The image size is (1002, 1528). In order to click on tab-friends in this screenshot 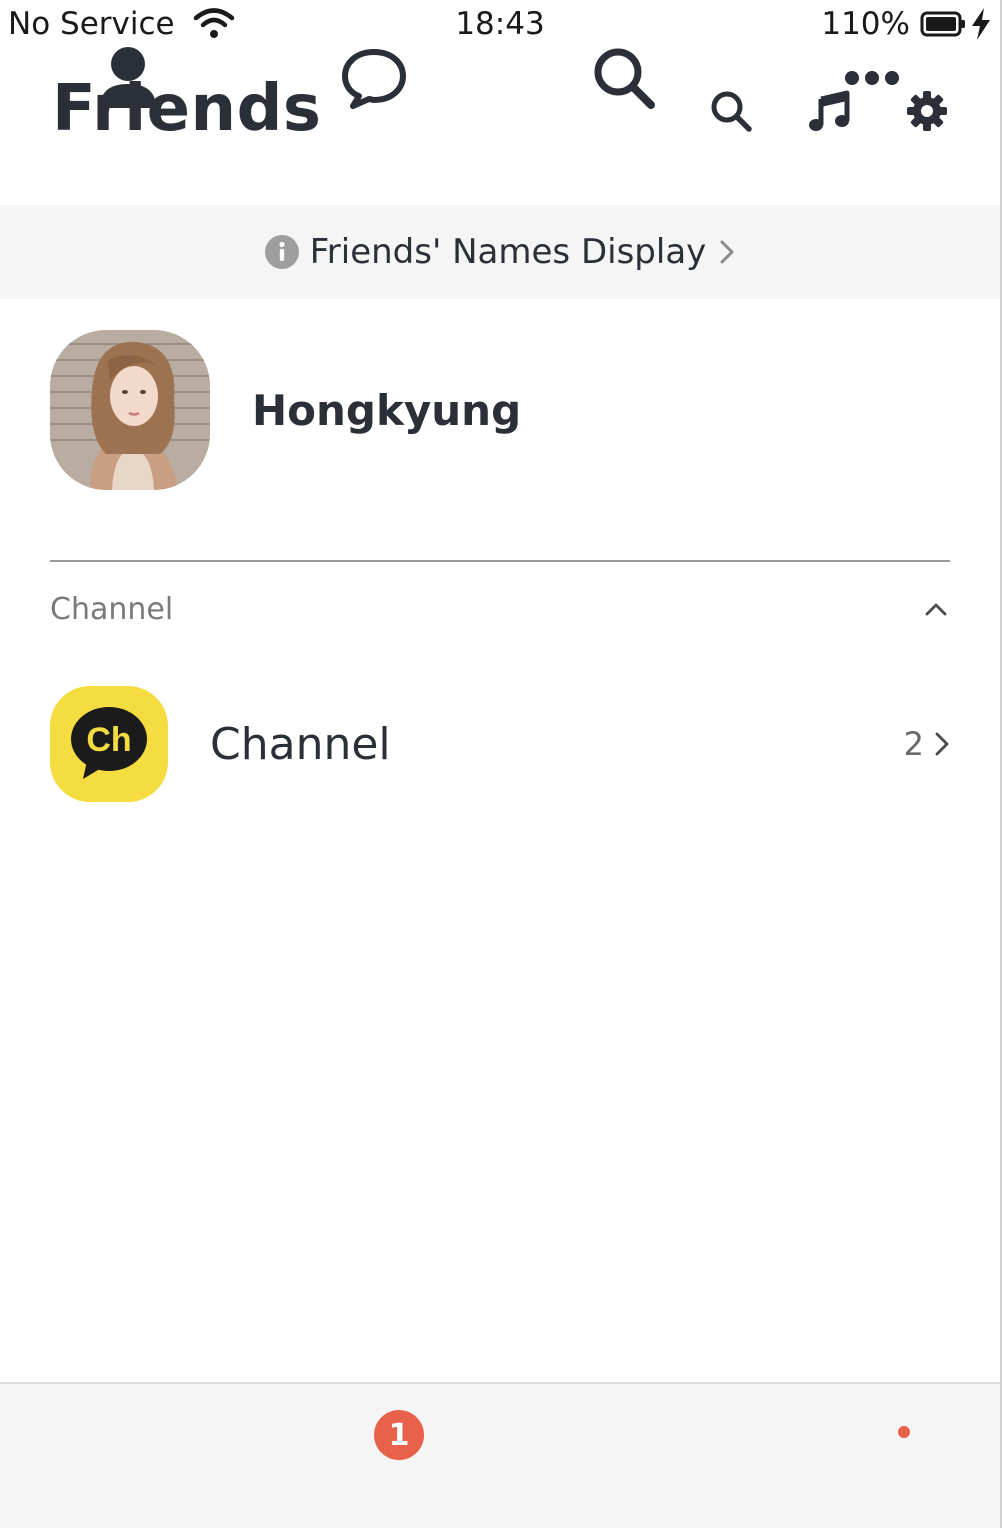, I will do `click(128, 78)`.